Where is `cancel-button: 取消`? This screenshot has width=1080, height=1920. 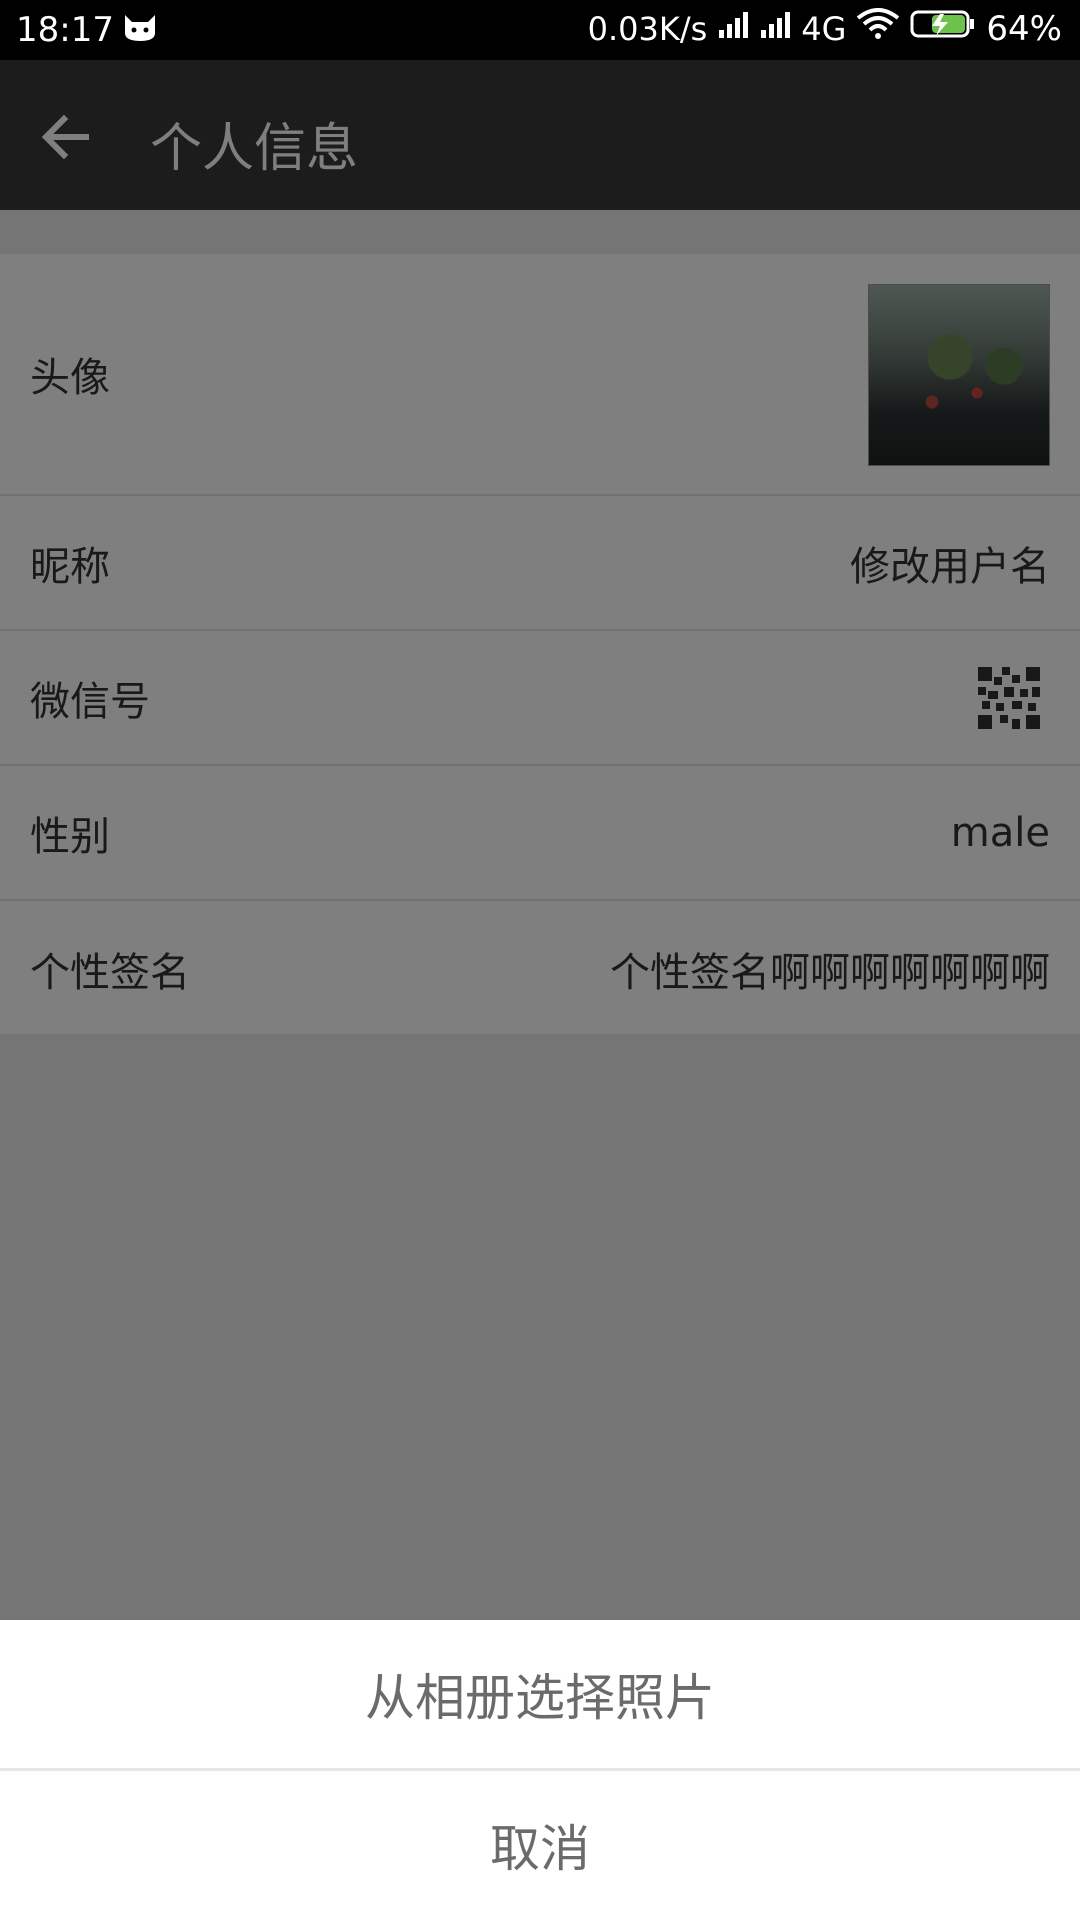
cancel-button: 取消 is located at coordinates (540, 1845).